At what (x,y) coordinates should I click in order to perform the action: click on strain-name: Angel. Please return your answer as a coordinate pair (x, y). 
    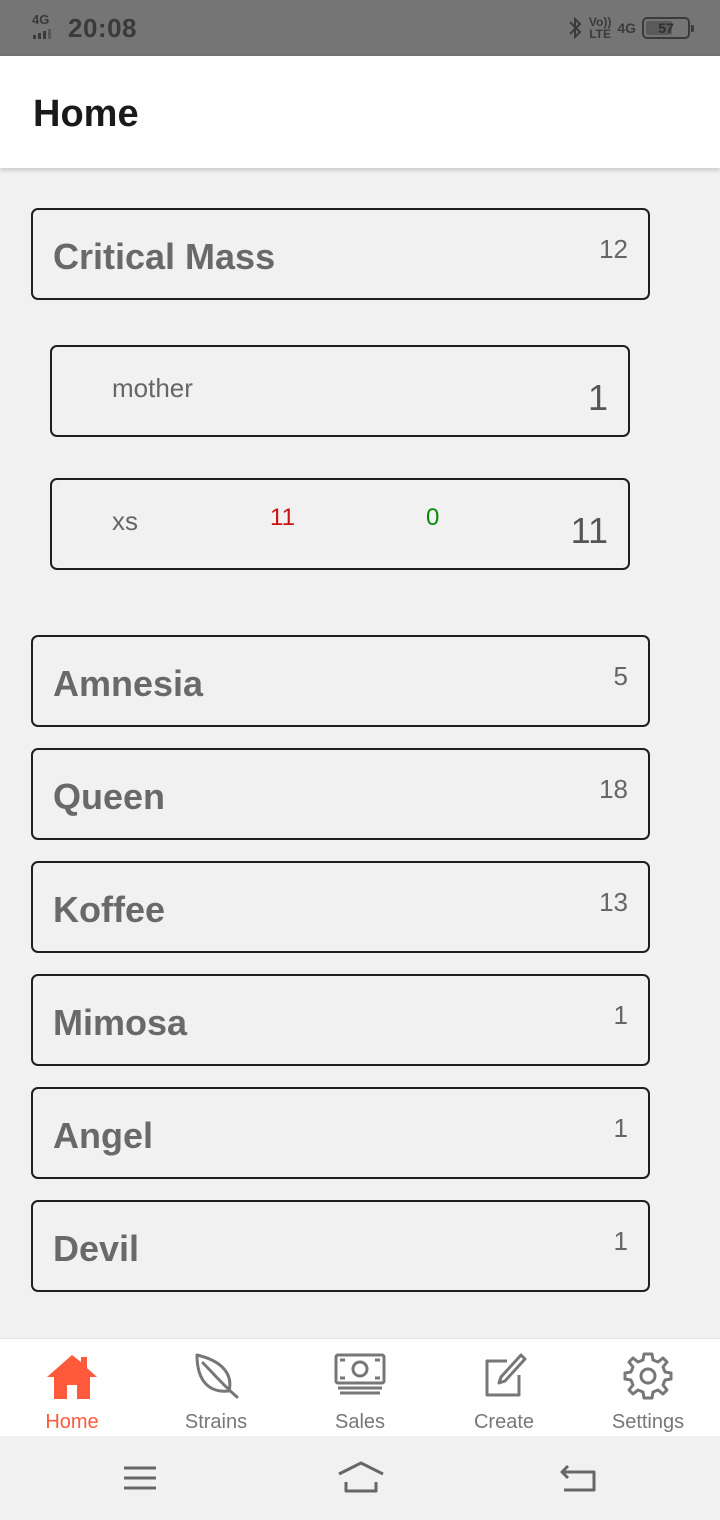
    Looking at the image, I should click on (103, 1135).